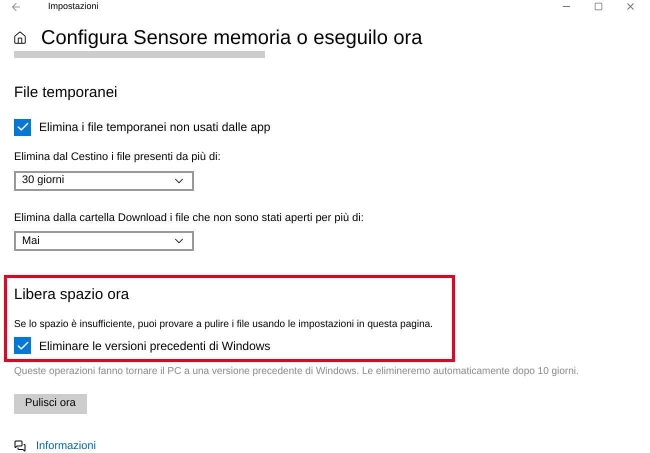  Describe the element at coordinates (189, 218) in the screenshot. I see `field-label: Elimina dalla cartella Download i file che non sono stati aperti per più di:` at that location.